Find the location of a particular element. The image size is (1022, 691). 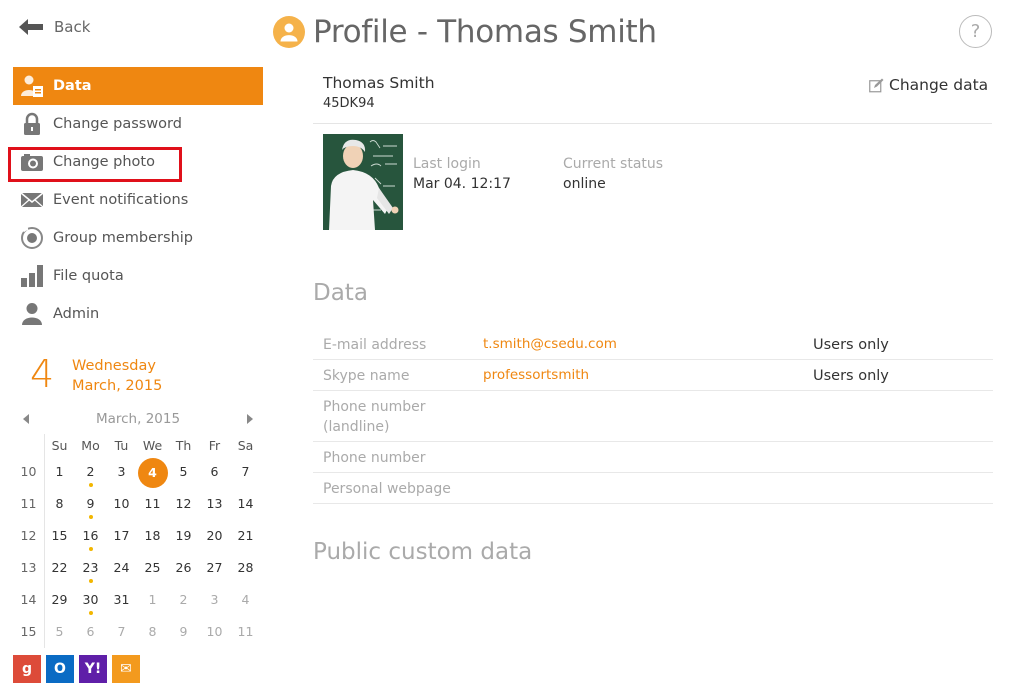

data-row-privacy: Users only is located at coordinates (851, 376).